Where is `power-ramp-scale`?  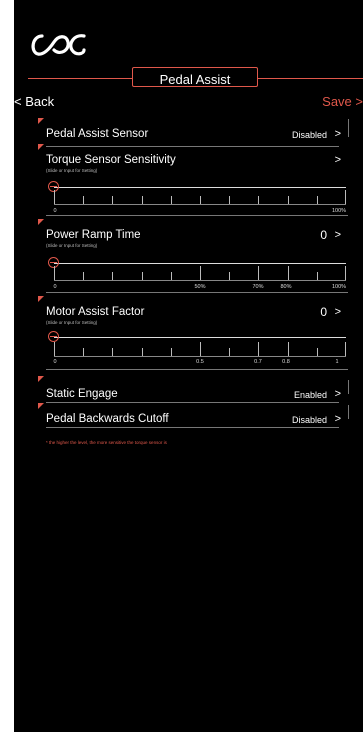
power-ramp-scale is located at coordinates (200, 273).